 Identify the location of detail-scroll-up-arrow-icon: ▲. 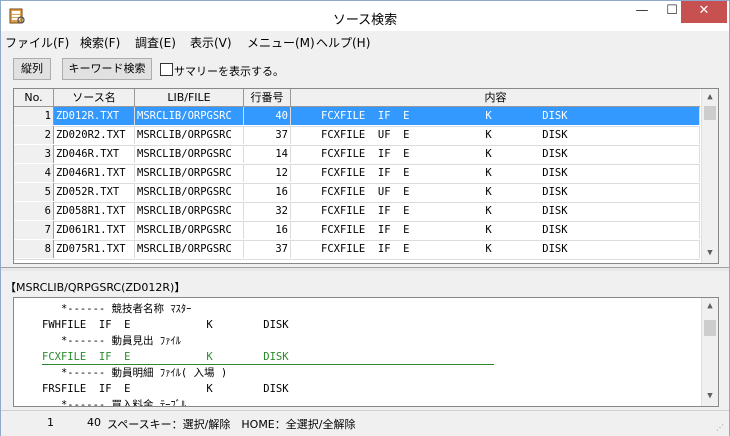
(710, 306).